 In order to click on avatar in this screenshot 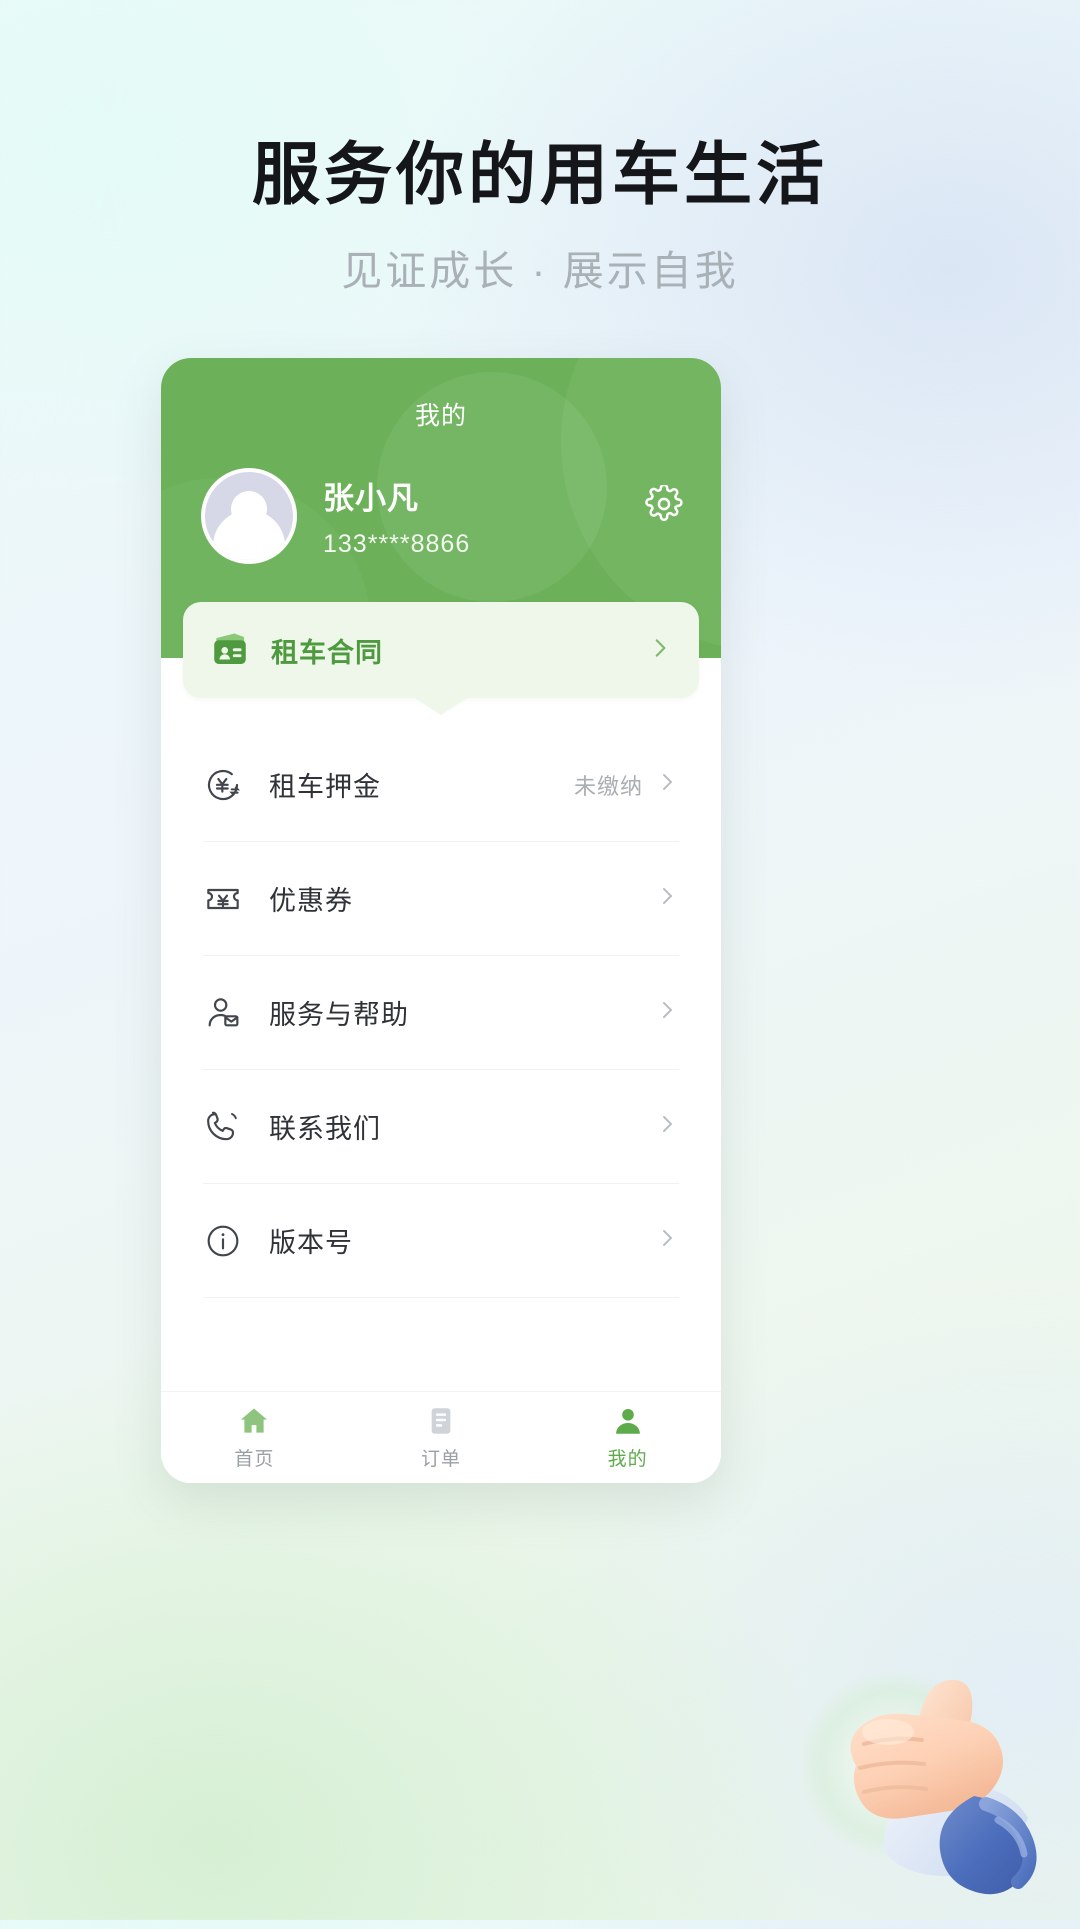, I will do `click(249, 516)`.